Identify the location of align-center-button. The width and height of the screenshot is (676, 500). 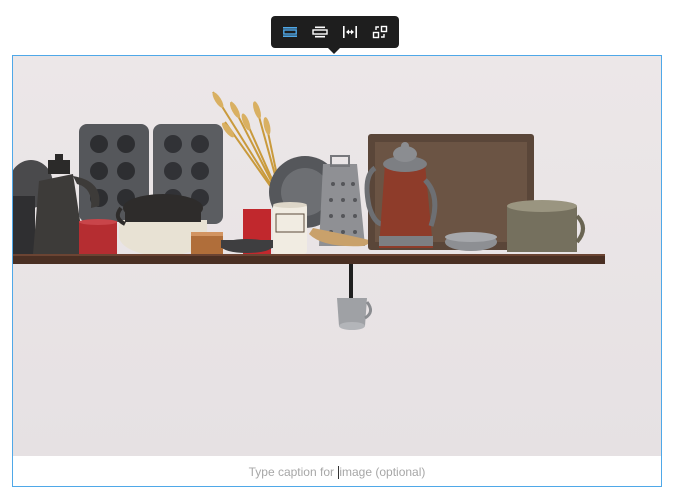
(320, 32).